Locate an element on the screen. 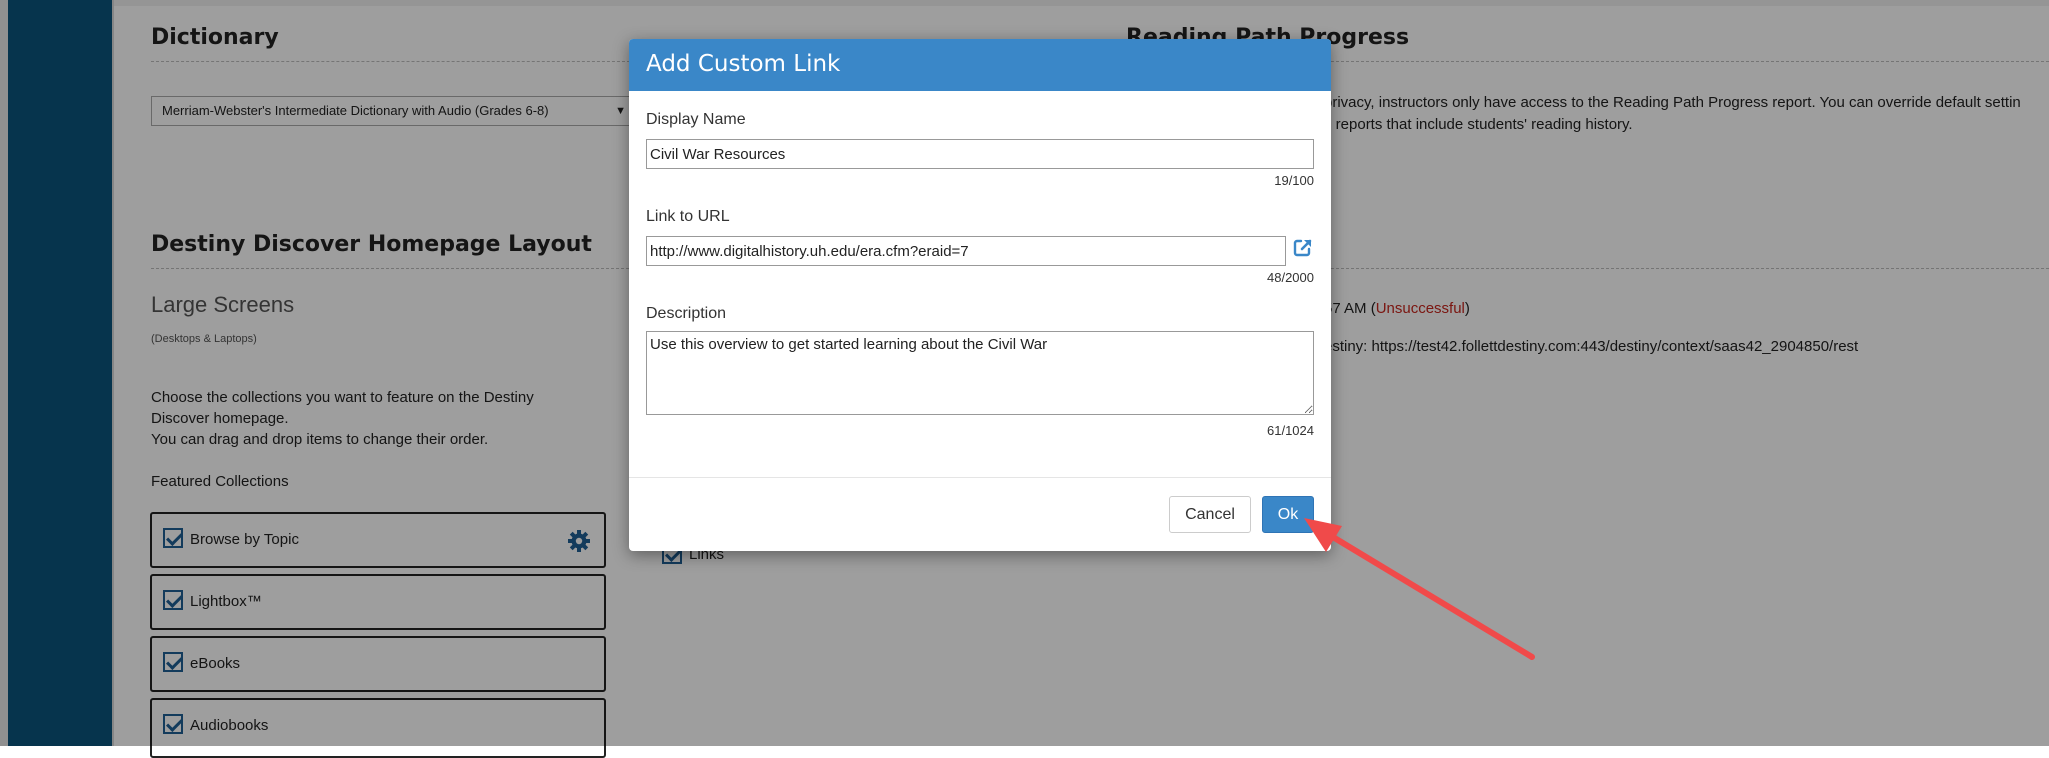 This screenshot has height=758, width=2049. annotation-arrow is located at coordinates (1419, 589).